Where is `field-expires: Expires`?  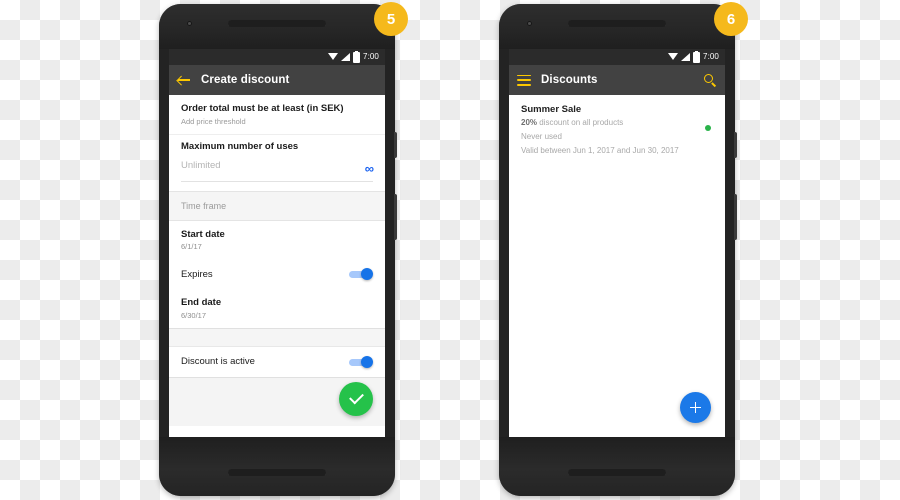
field-expires: Expires is located at coordinates (277, 274).